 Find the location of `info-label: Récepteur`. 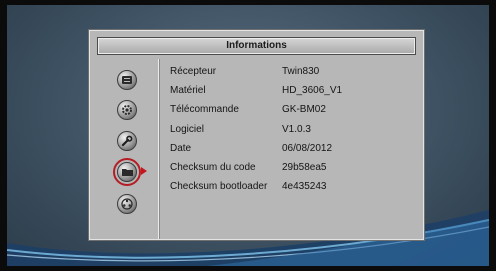

info-label: Récepteur is located at coordinates (193, 71).